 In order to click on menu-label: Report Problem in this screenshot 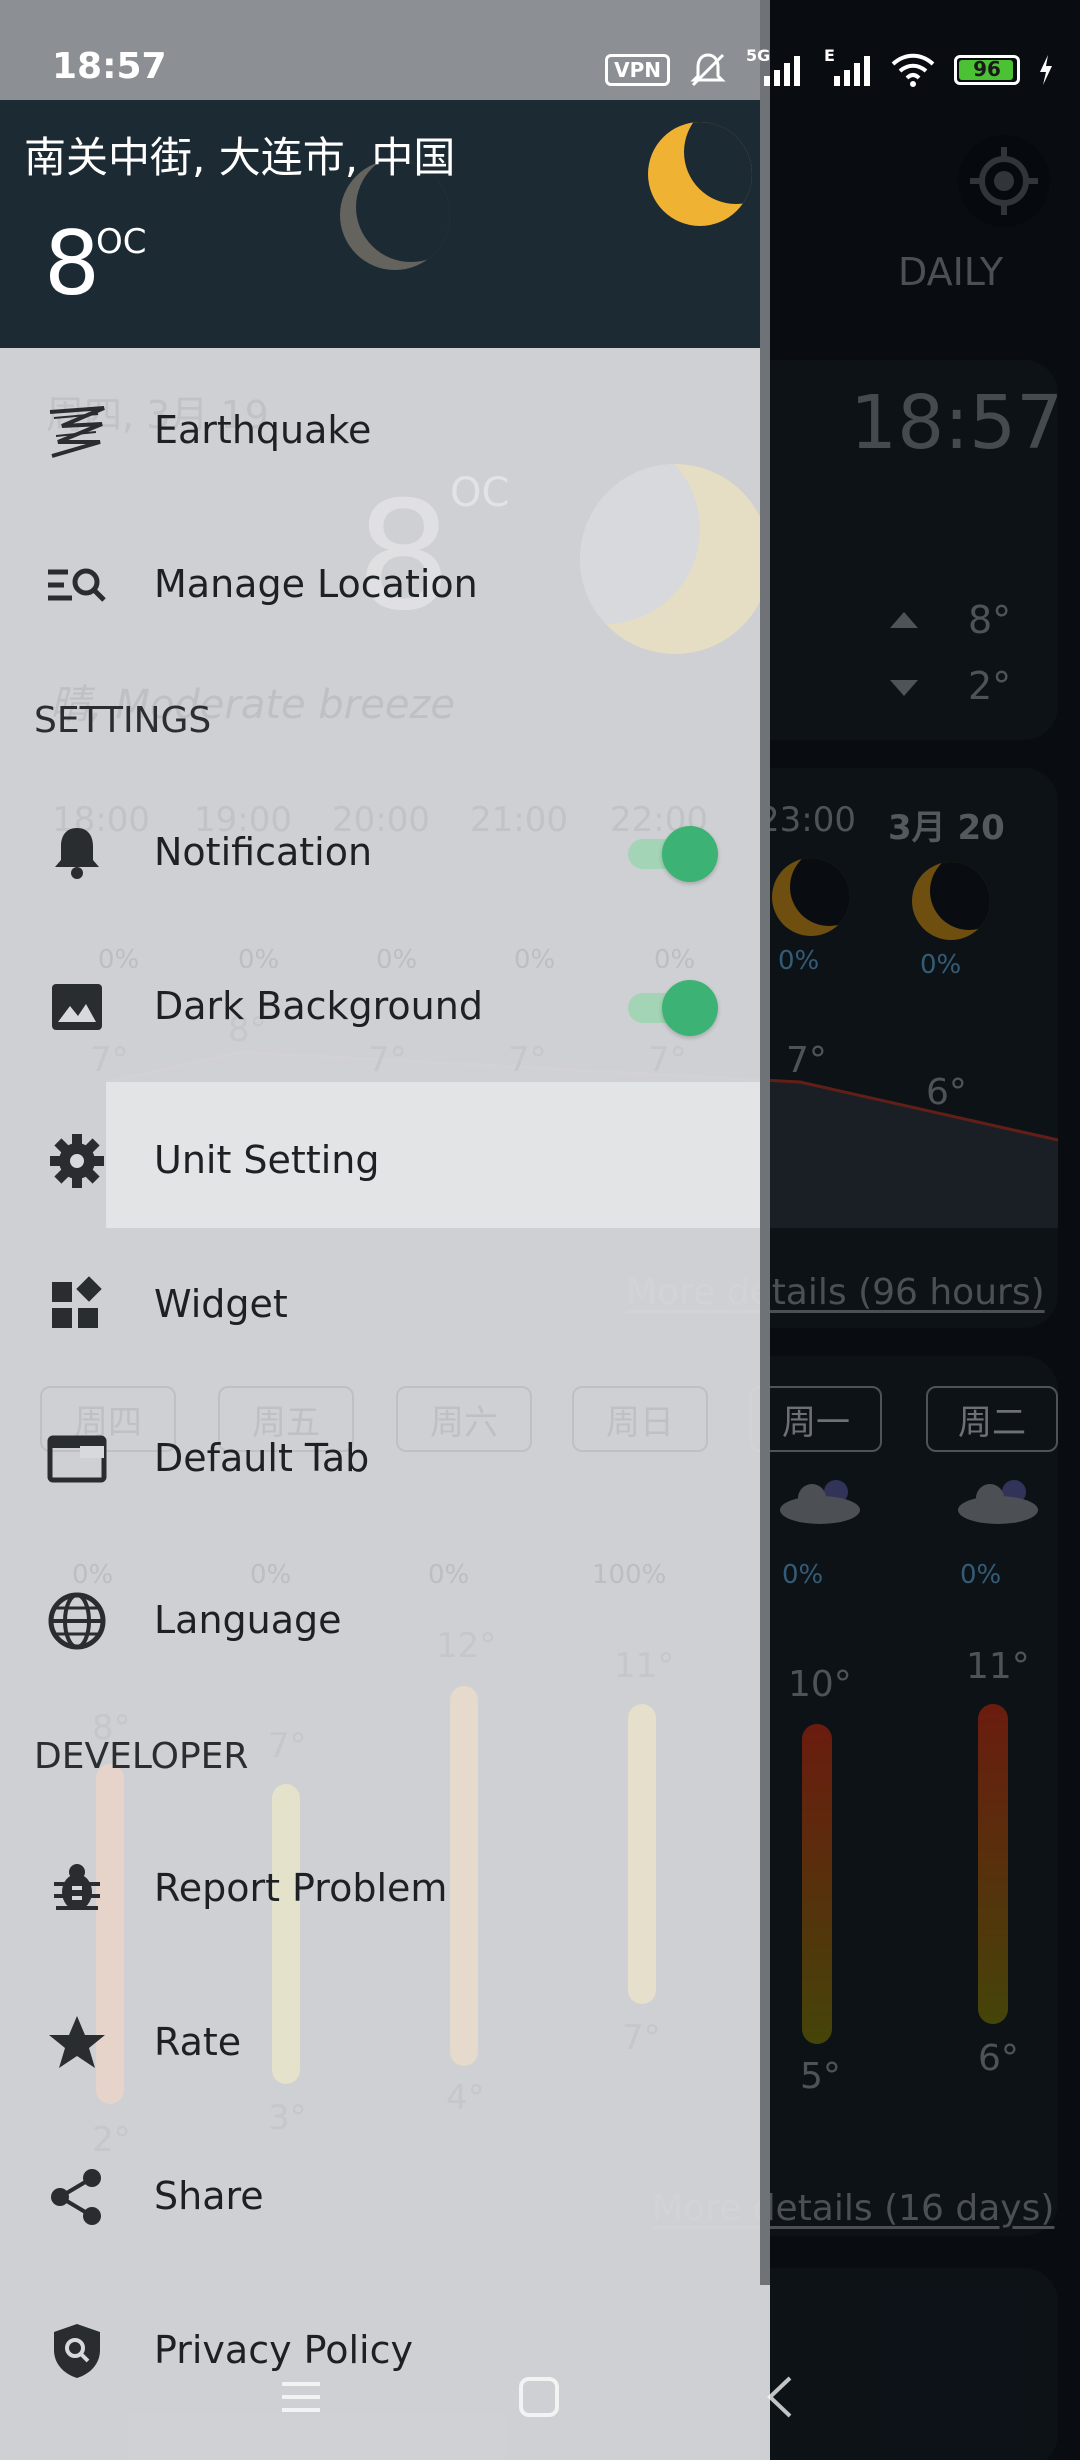, I will do `click(301, 1888)`.